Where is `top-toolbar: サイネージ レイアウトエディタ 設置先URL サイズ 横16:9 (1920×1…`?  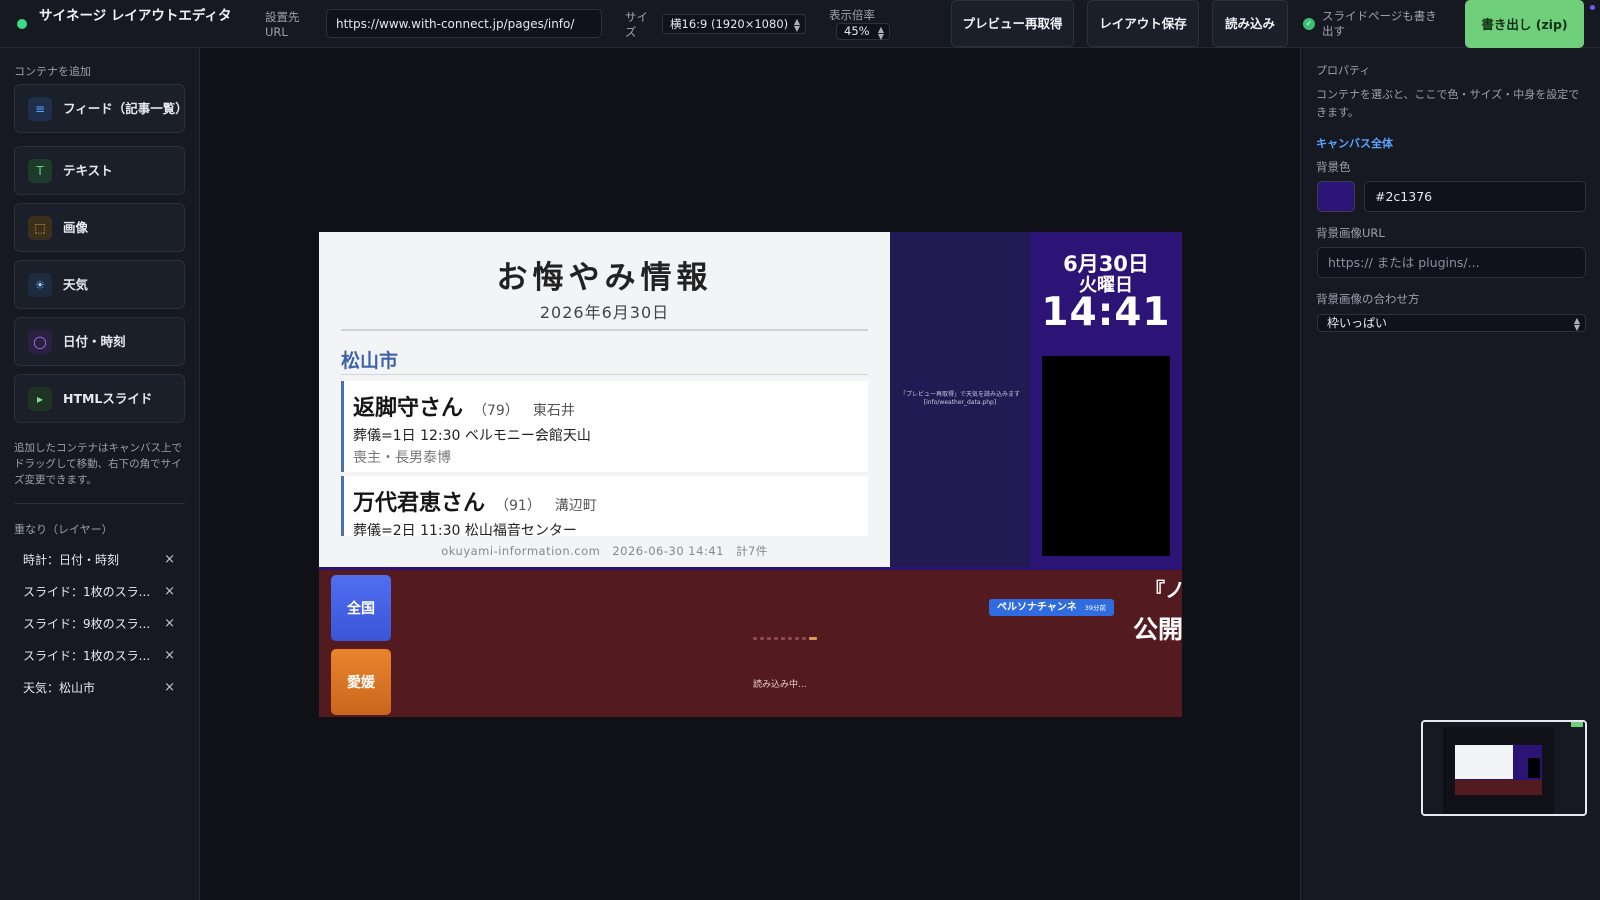 top-toolbar: サイネージ レイアウトエディタ 設置先URL サイズ 横16:9 (1920×1… is located at coordinates (800, 24).